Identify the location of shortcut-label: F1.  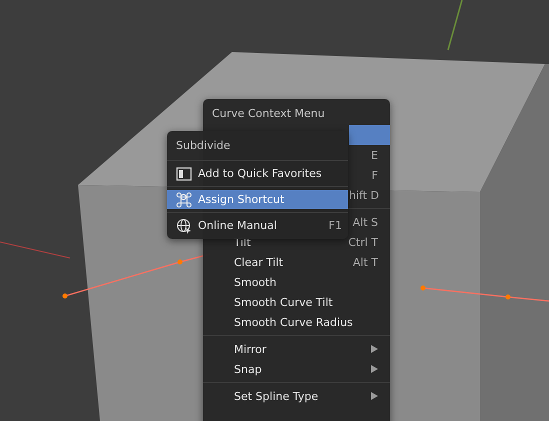
(335, 225).